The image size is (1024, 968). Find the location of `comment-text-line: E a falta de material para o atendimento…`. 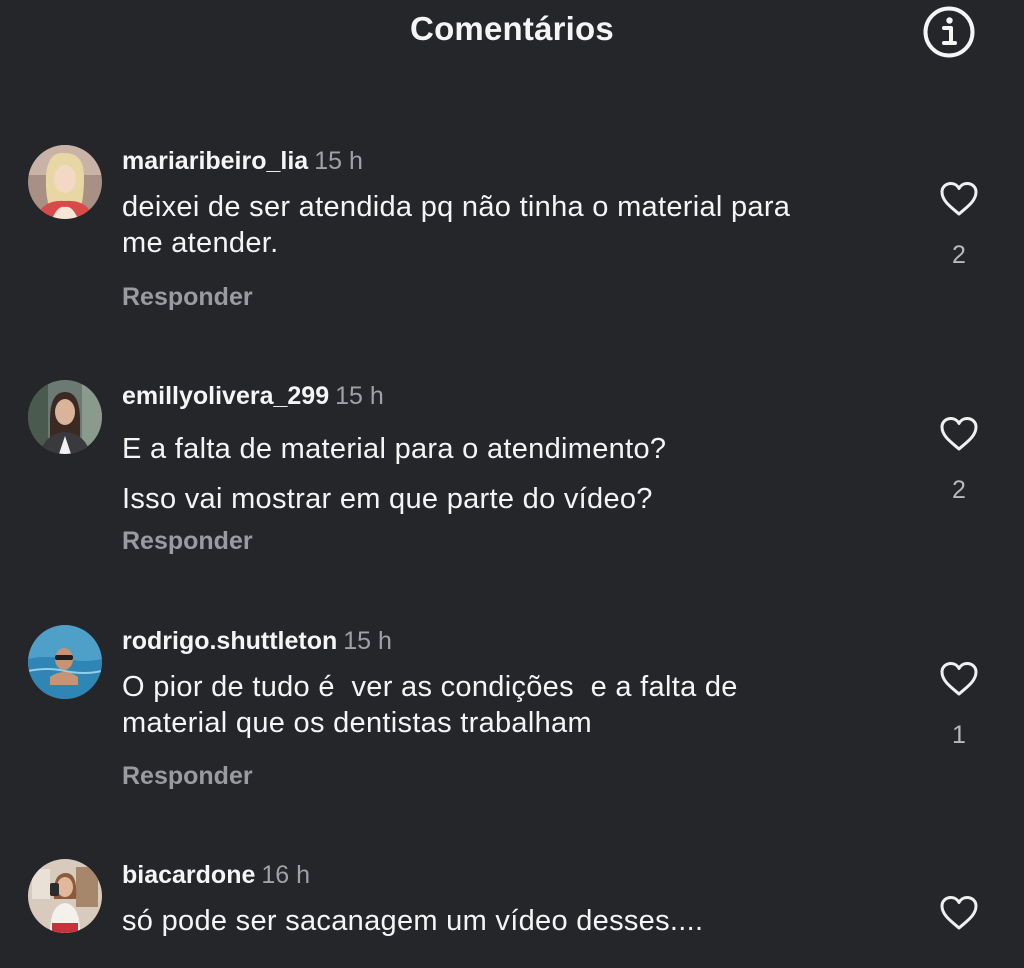

comment-text-line: E a falta de material para o atendimento… is located at coordinates (394, 449).